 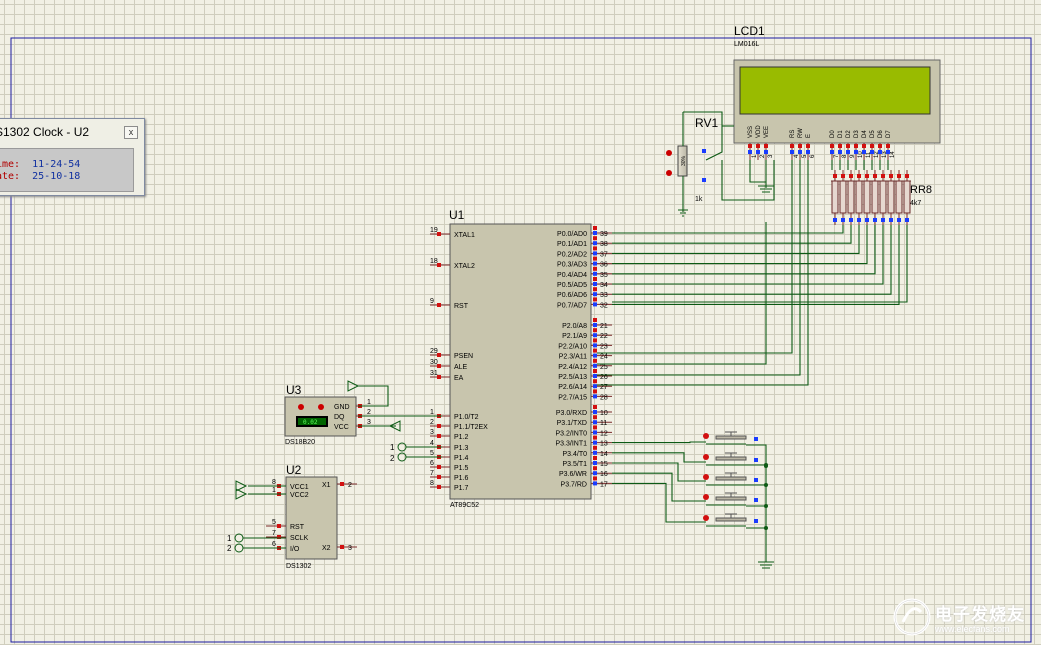 I want to click on u1-pin-num: 38, so click(x=604, y=244).